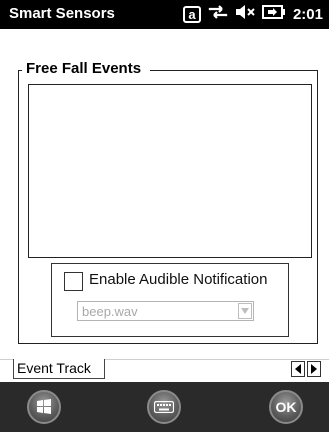  What do you see at coordinates (59, 369) in the screenshot?
I see `tab-event-track: Event Track` at bounding box center [59, 369].